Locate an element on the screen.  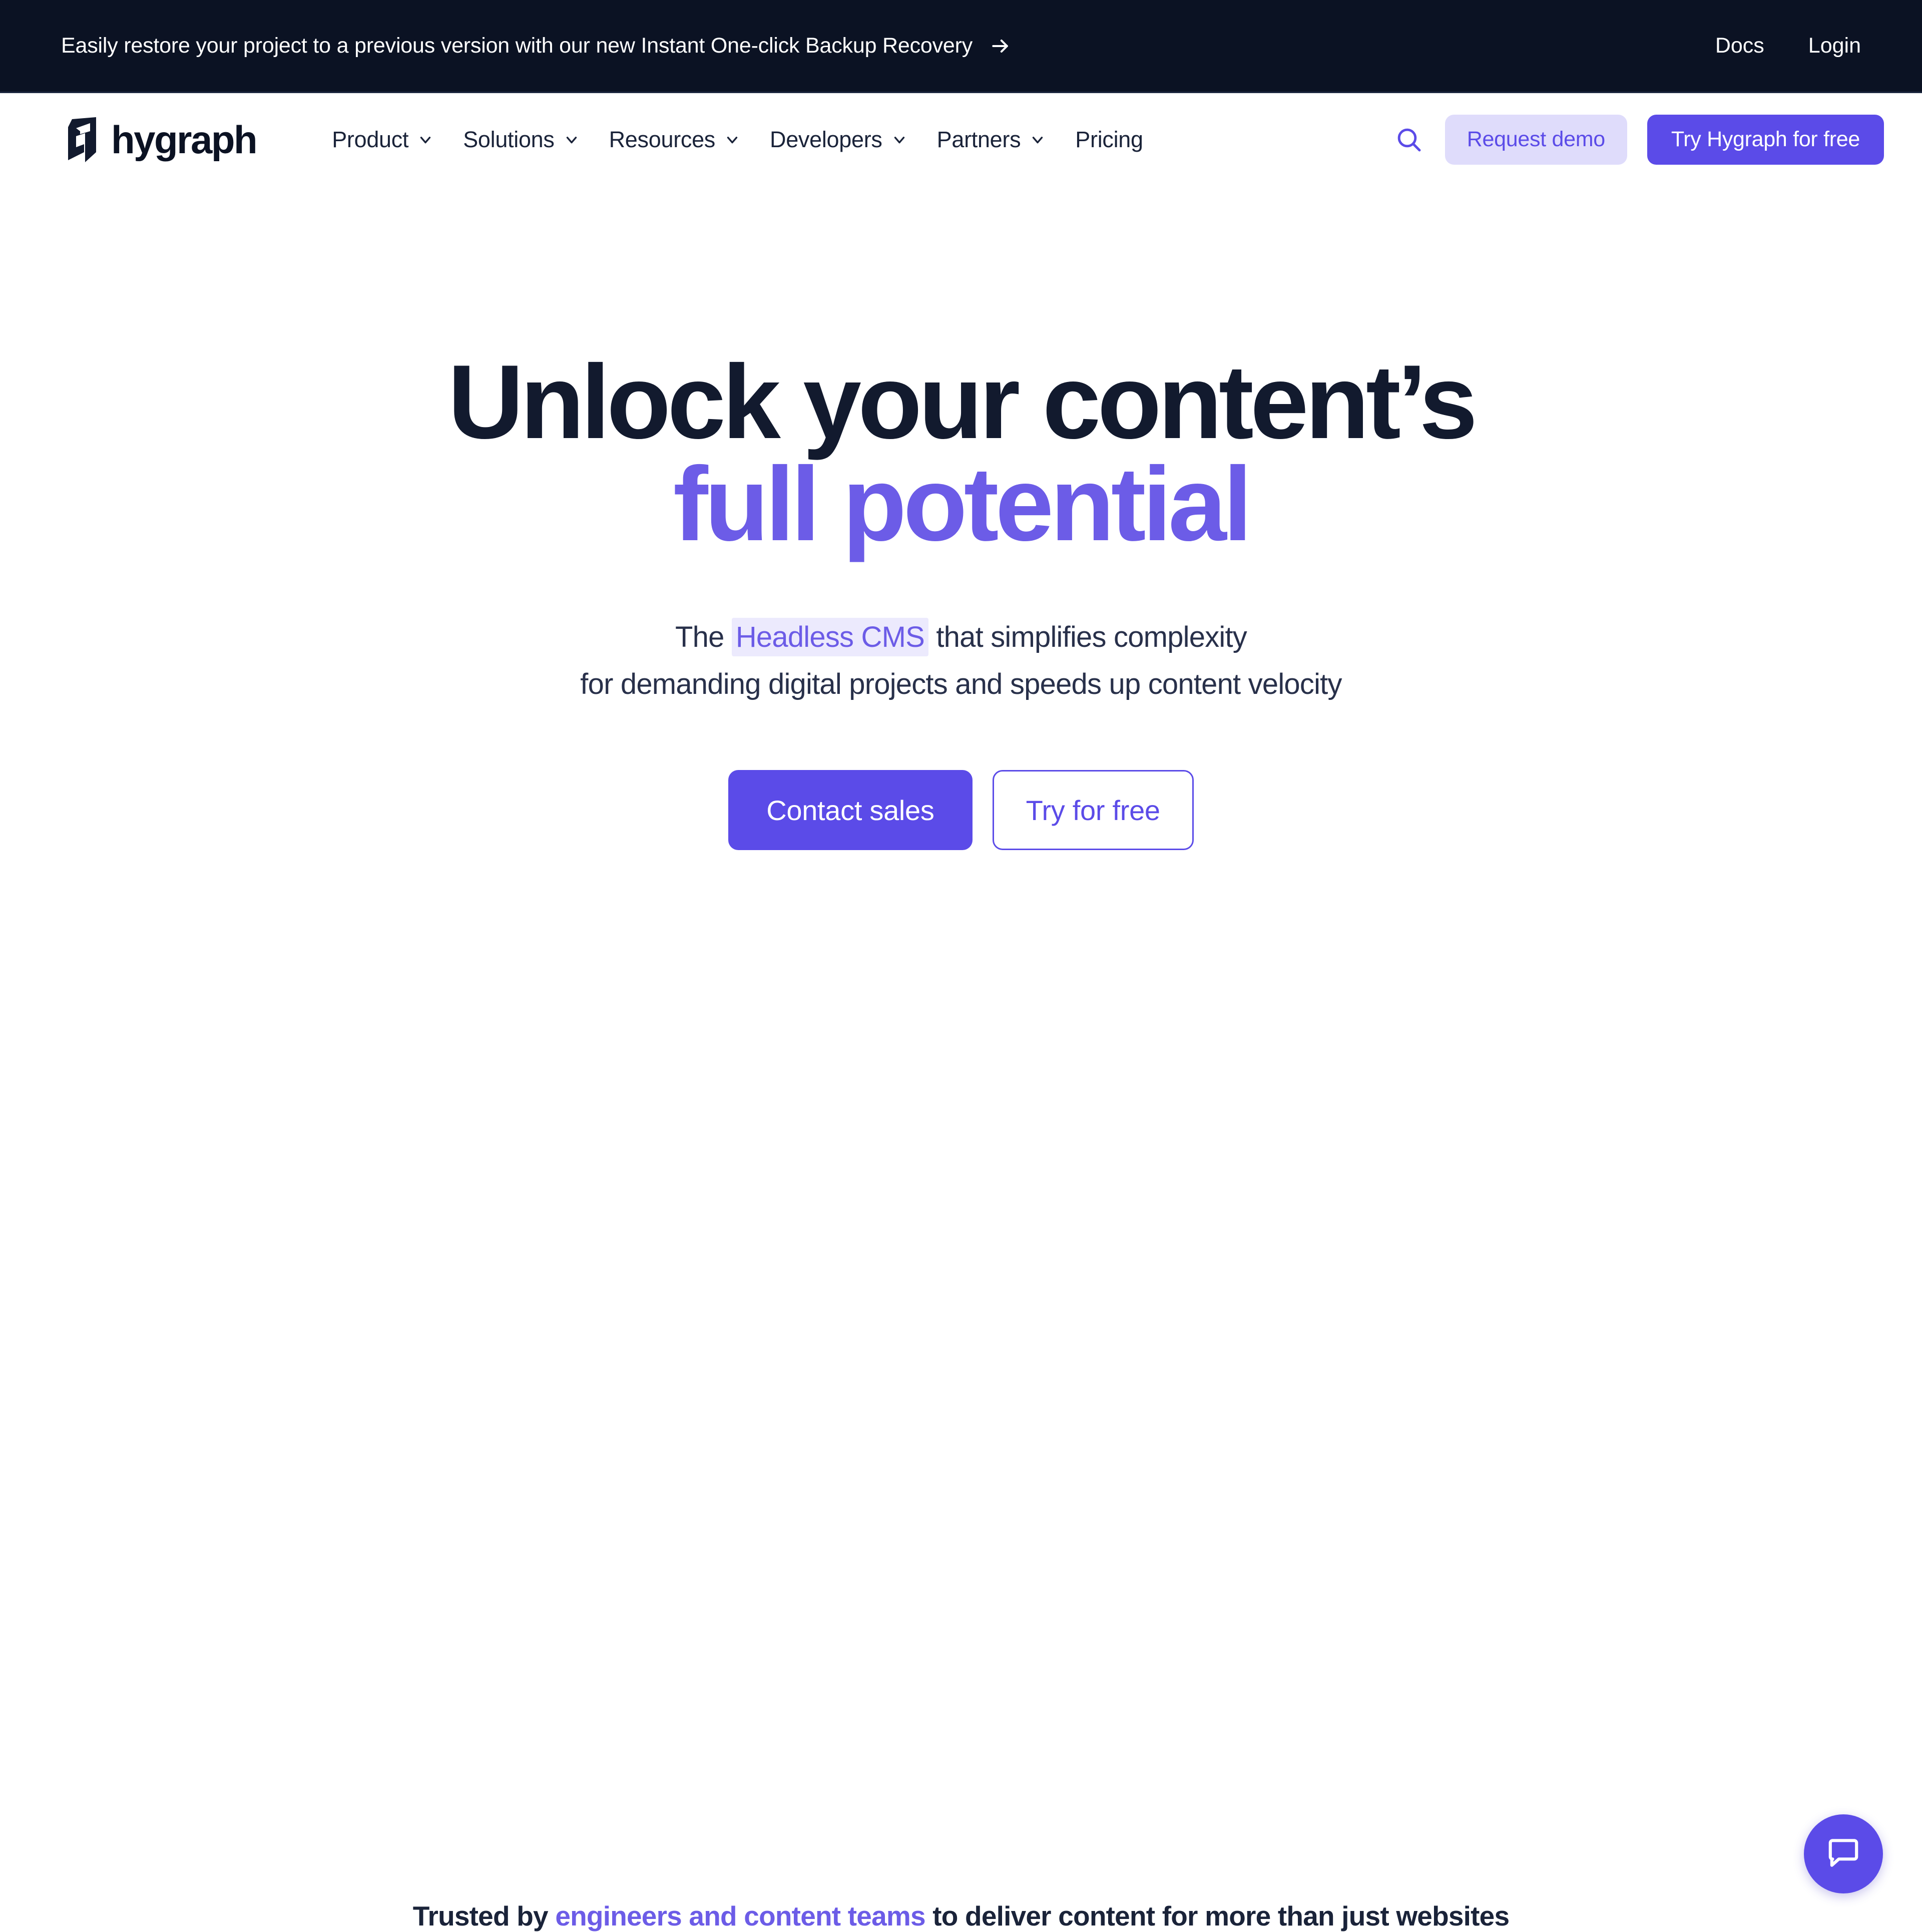
nav-item-resources: Resources is located at coordinates (675, 140).